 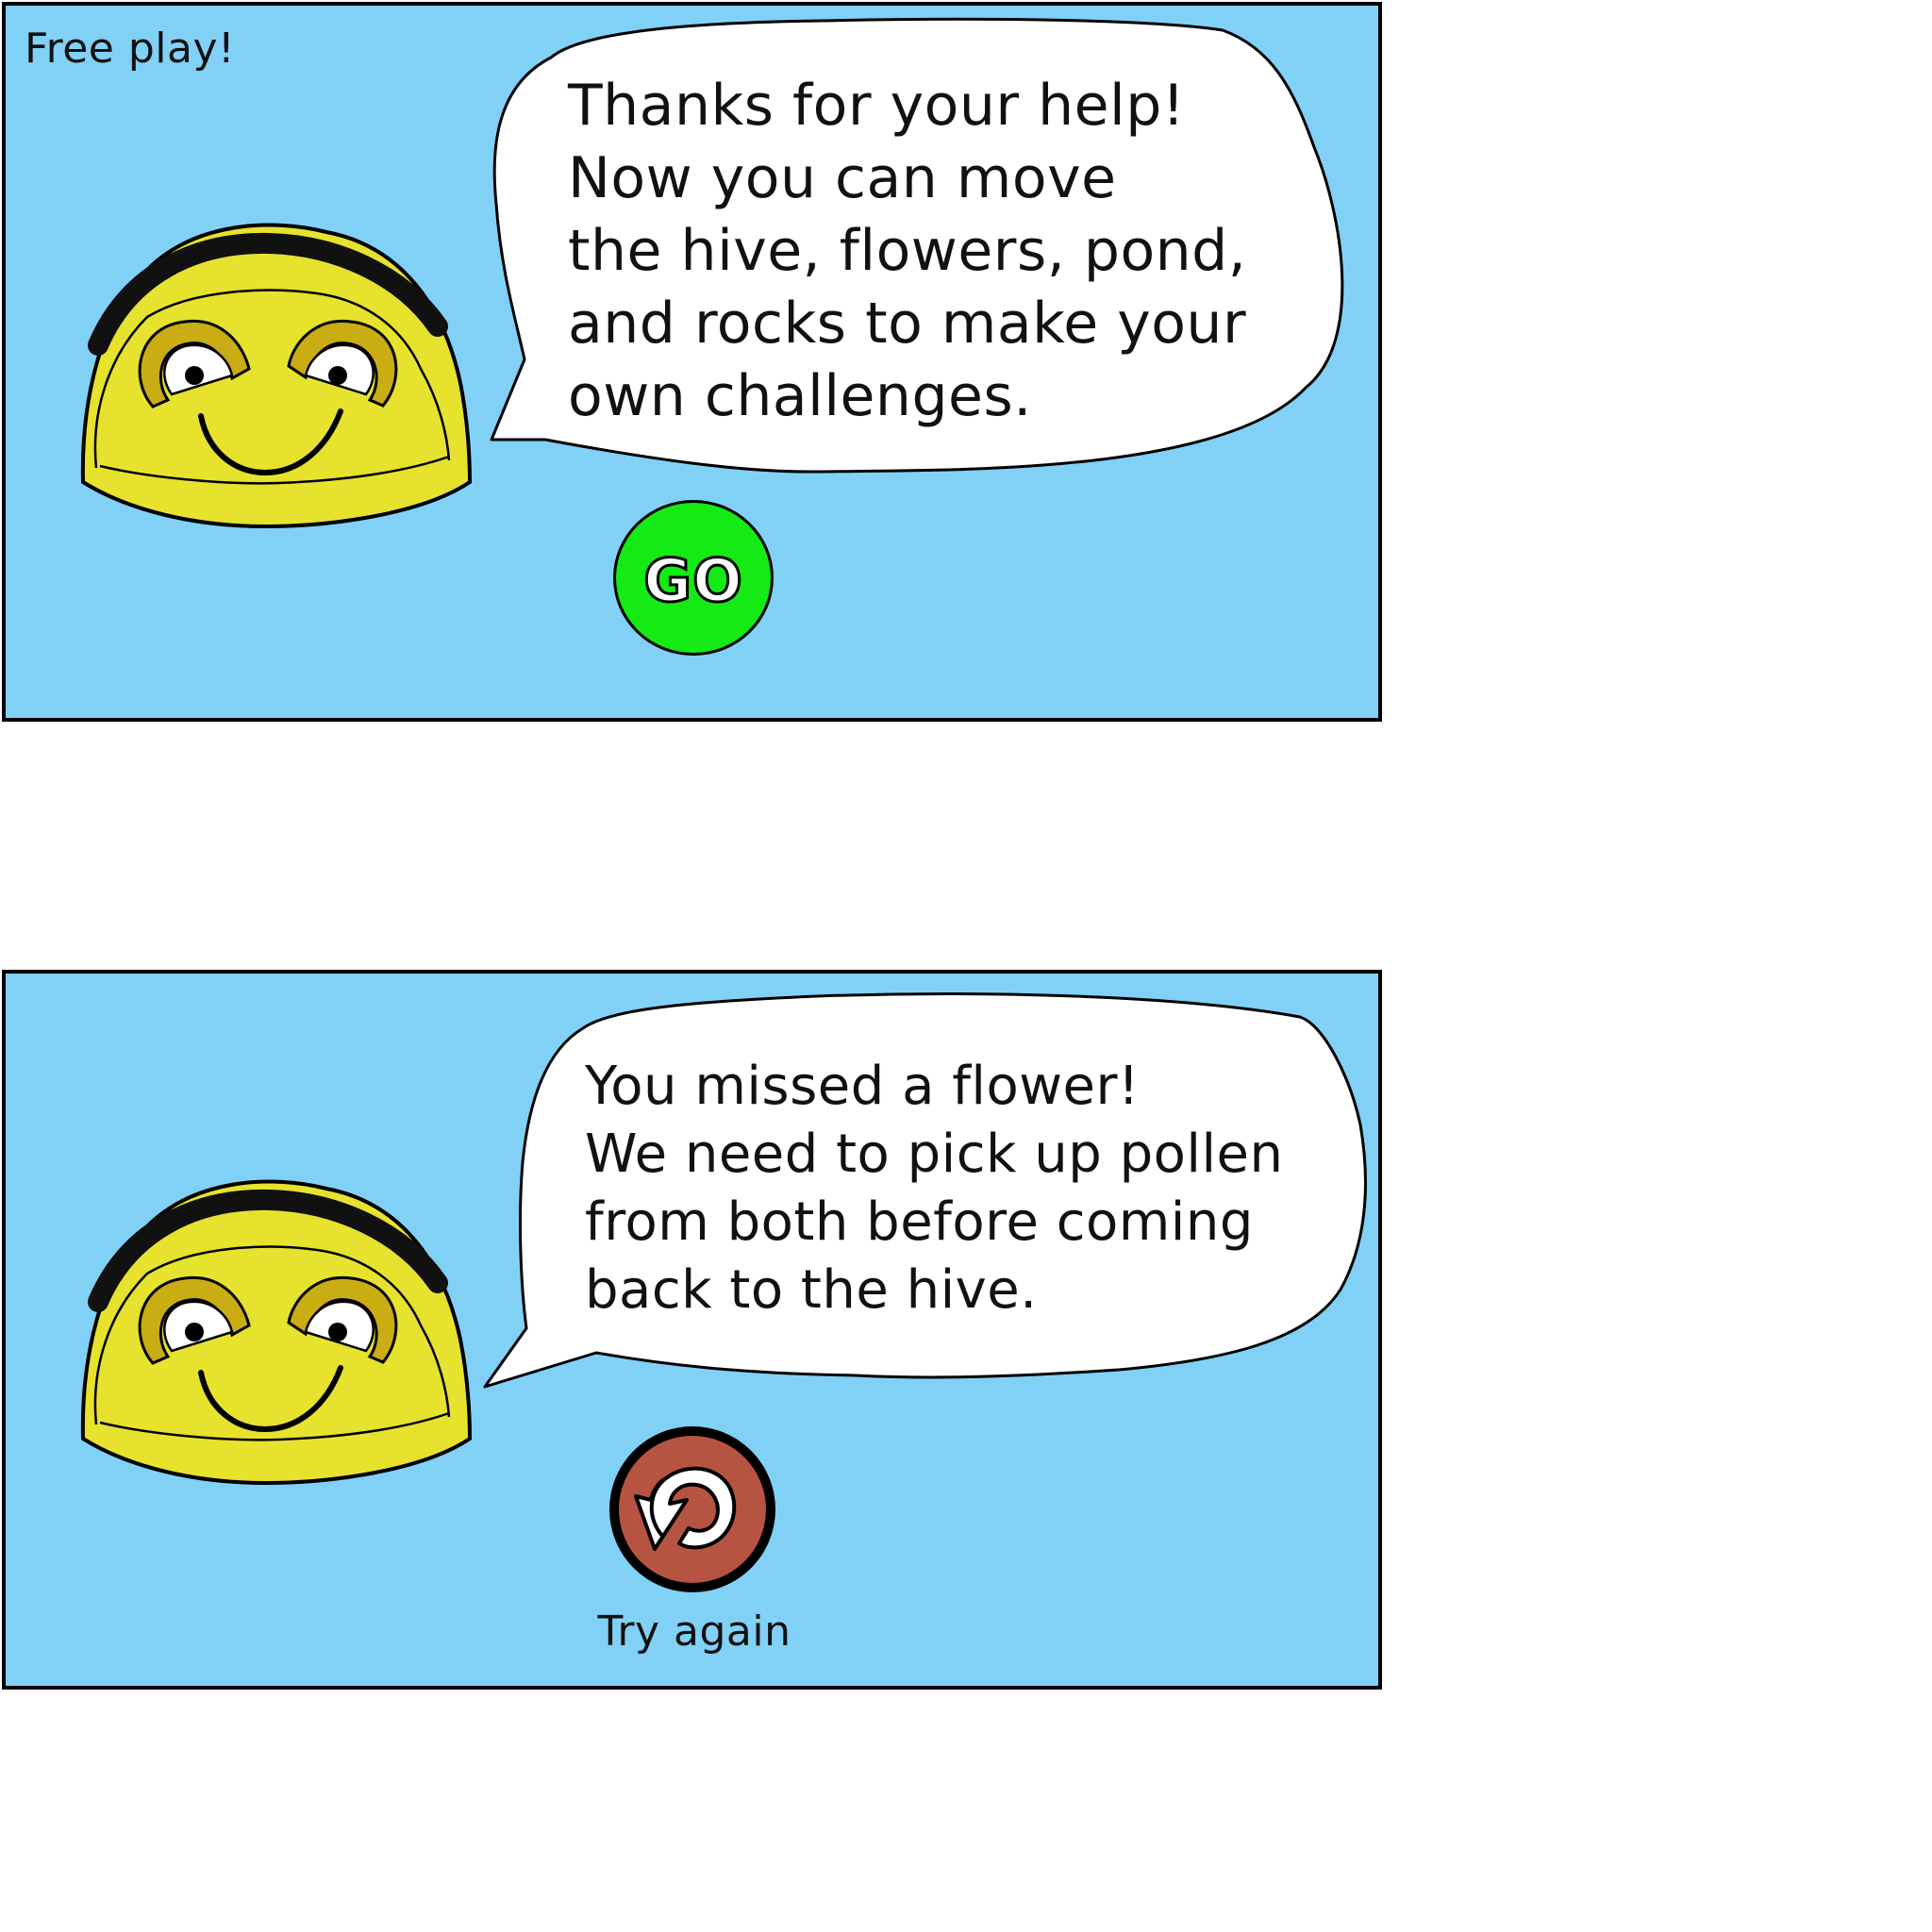 I want to click on go-icon: GO, so click(x=693, y=581).